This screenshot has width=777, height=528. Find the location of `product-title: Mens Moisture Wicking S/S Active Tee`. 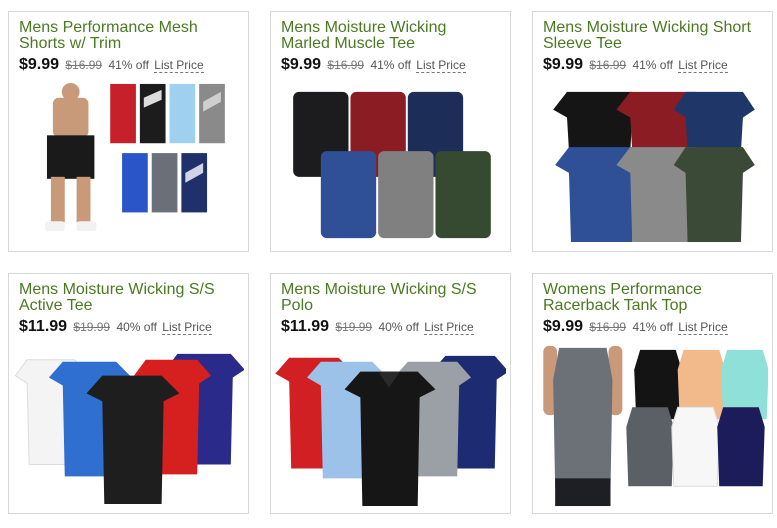

product-title: Mens Moisture Wicking S/S Active Tee is located at coordinates (130, 298).